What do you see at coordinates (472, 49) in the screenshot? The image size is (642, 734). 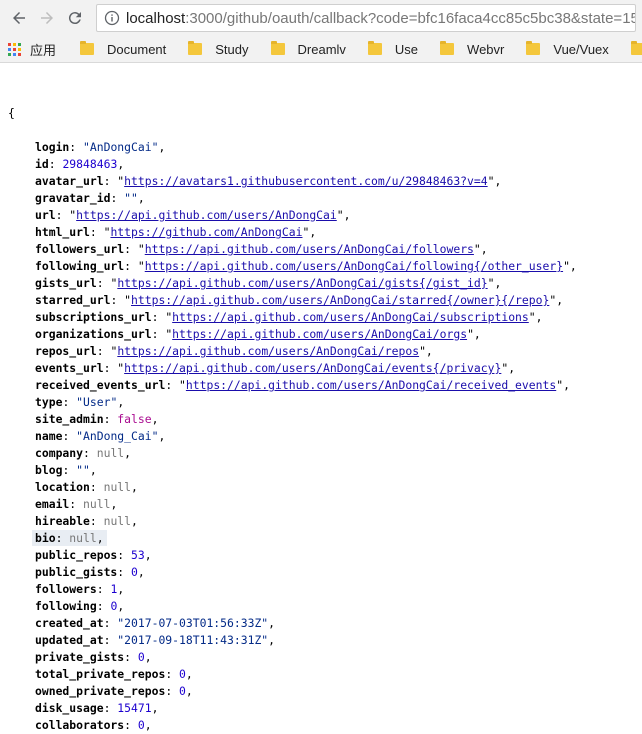 I see `bookmark-item: Webvr` at bounding box center [472, 49].